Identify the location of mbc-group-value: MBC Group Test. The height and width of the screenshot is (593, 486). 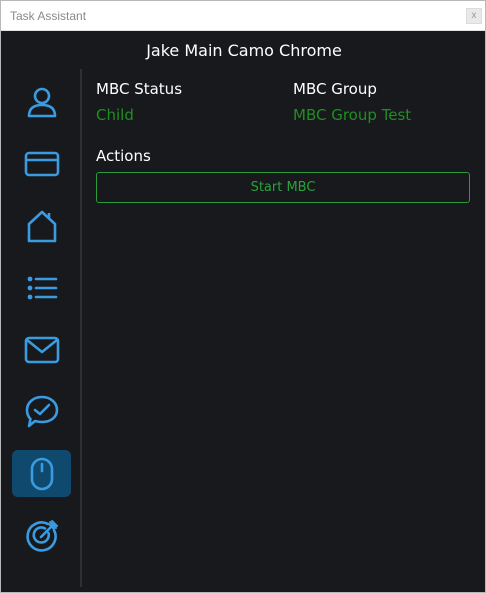
(352, 115).